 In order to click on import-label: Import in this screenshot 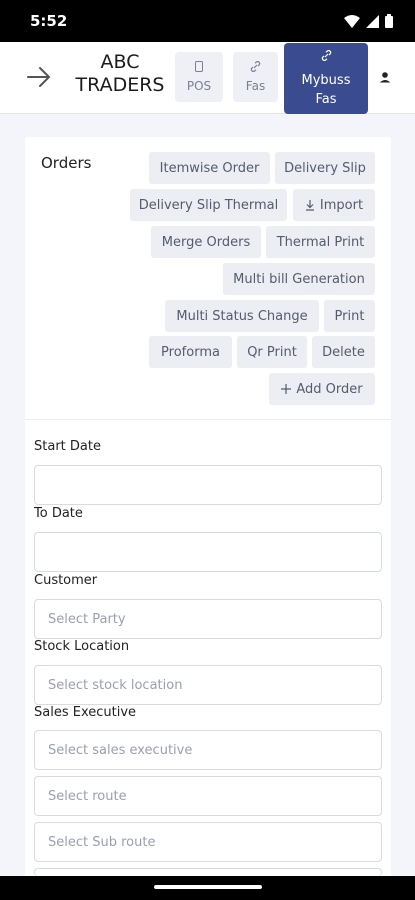, I will do `click(341, 205)`.